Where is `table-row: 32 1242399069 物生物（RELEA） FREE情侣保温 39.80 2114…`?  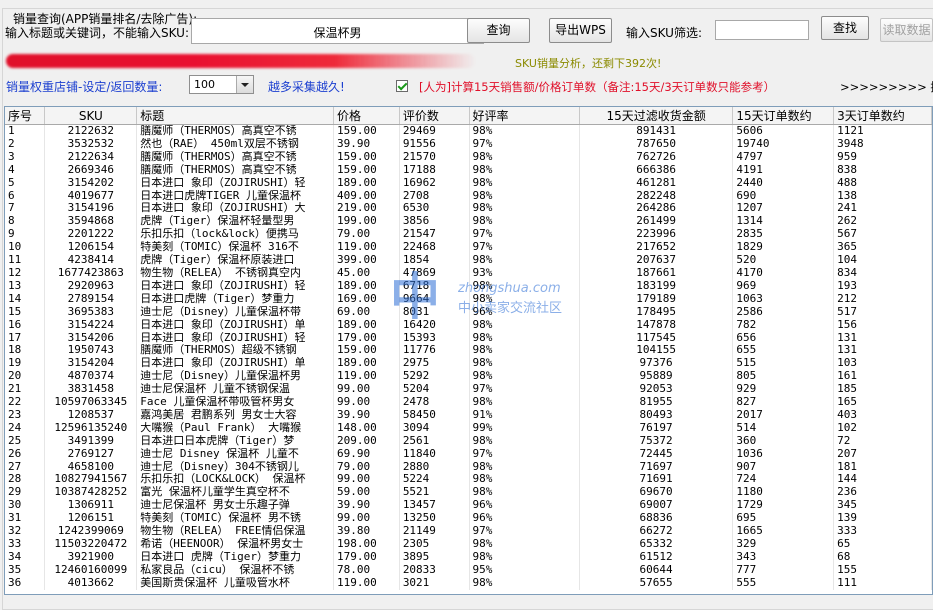 table-row: 32 1242399069 物生物（RELEA） FREE情侣保温 39.80 2114… is located at coordinates (468, 531).